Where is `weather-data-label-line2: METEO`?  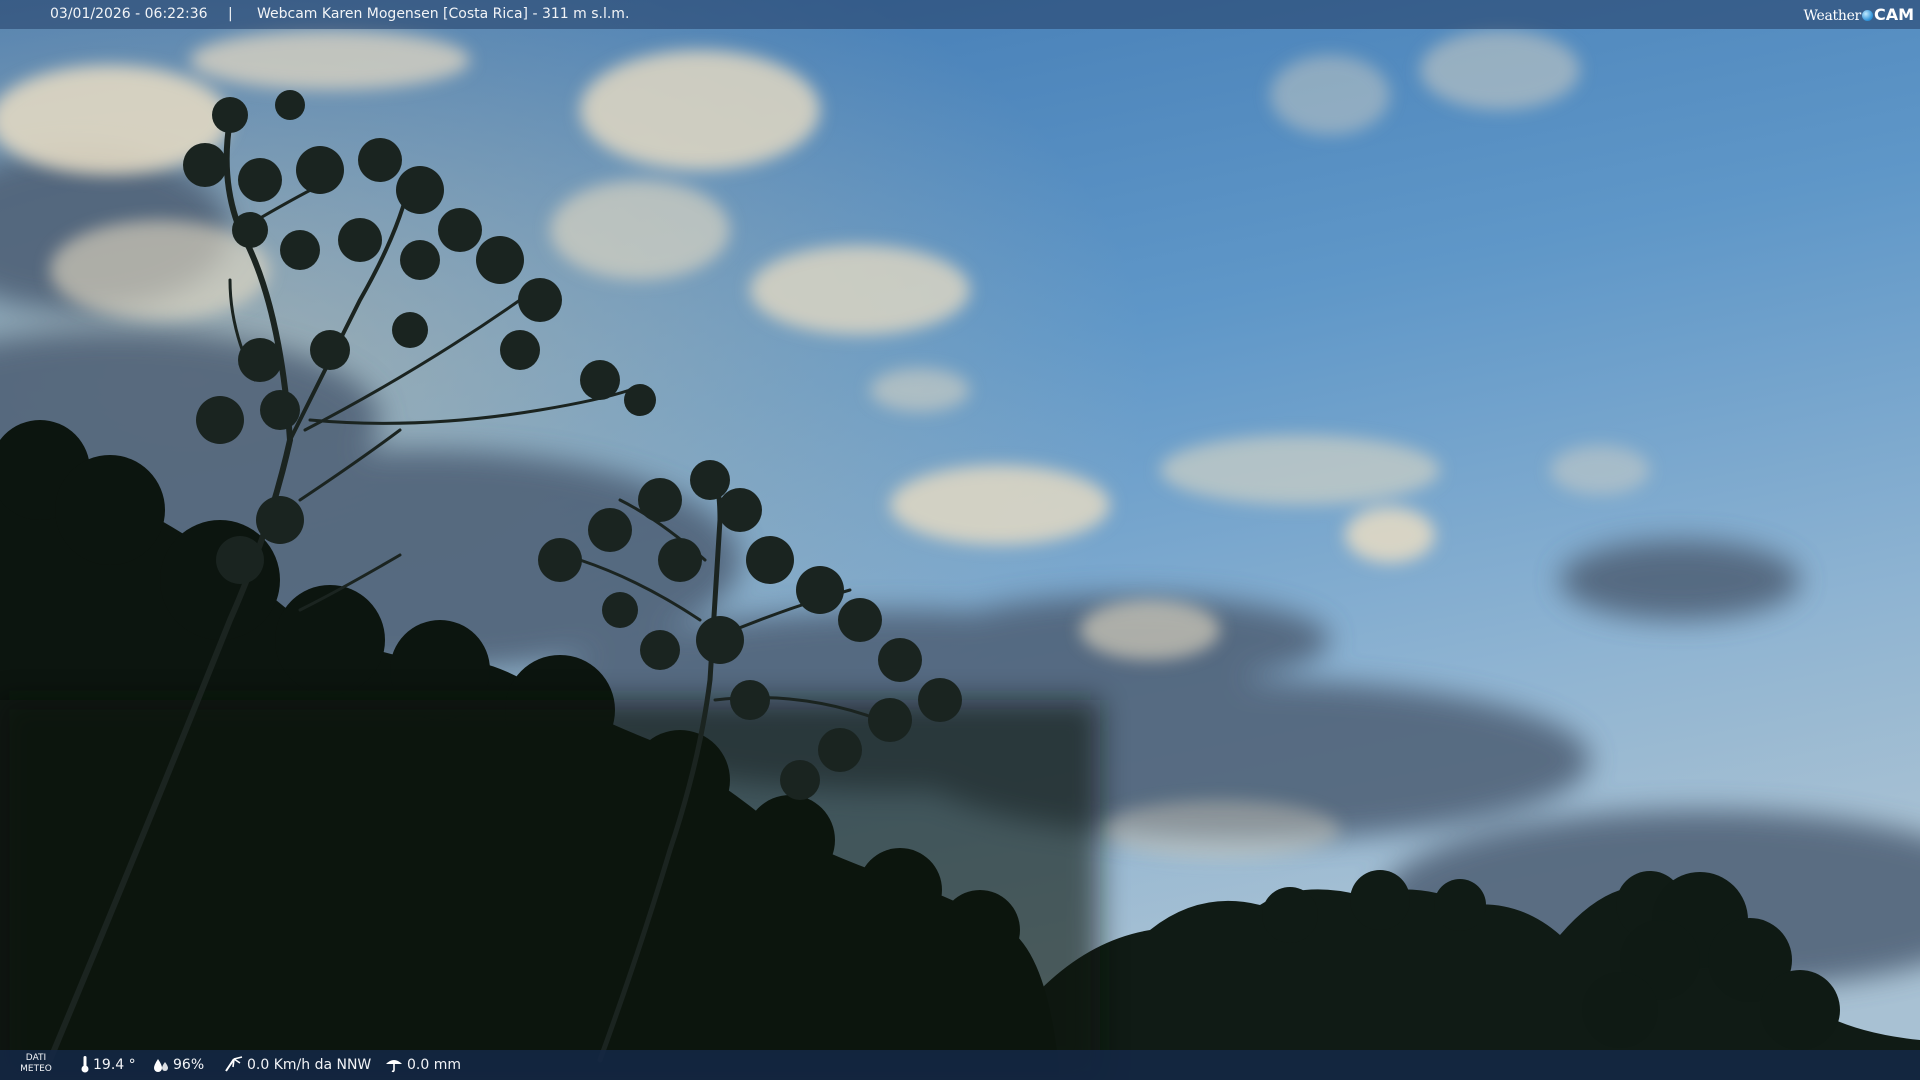
weather-data-label-line2: METEO is located at coordinates (36, 1069).